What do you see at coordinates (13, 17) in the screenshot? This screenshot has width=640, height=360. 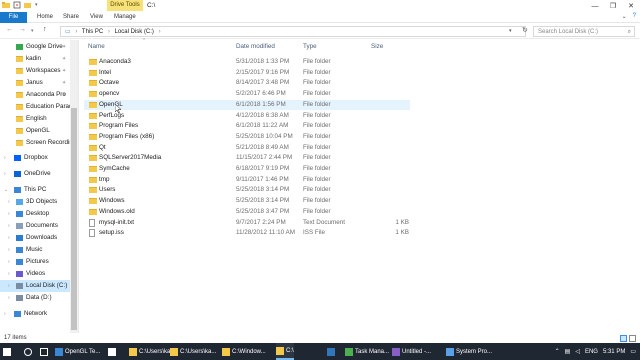 I see `tab-file: File` at bounding box center [13, 17].